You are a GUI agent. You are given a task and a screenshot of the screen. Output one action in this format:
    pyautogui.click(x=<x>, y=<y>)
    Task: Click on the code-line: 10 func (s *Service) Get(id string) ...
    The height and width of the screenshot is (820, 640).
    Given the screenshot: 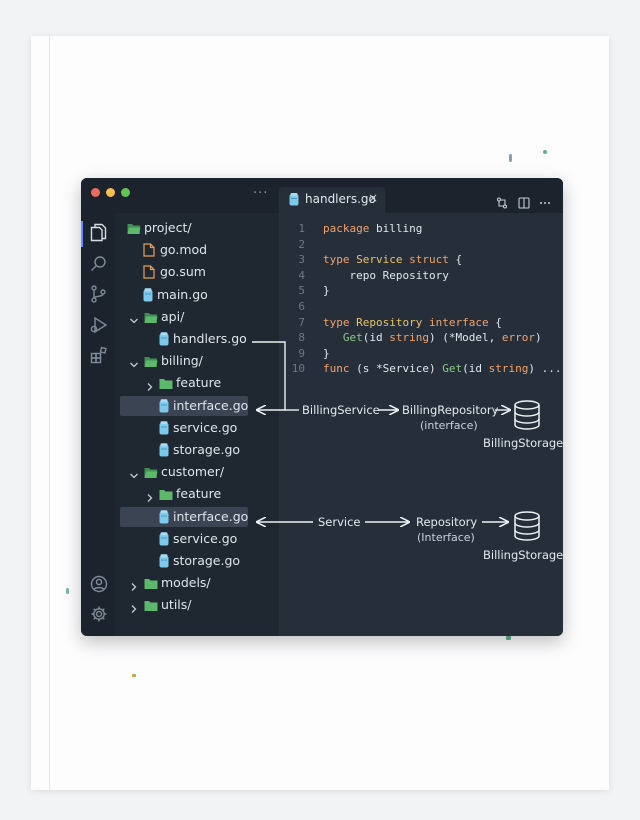 What is the action you would take?
    pyautogui.click(x=421, y=369)
    